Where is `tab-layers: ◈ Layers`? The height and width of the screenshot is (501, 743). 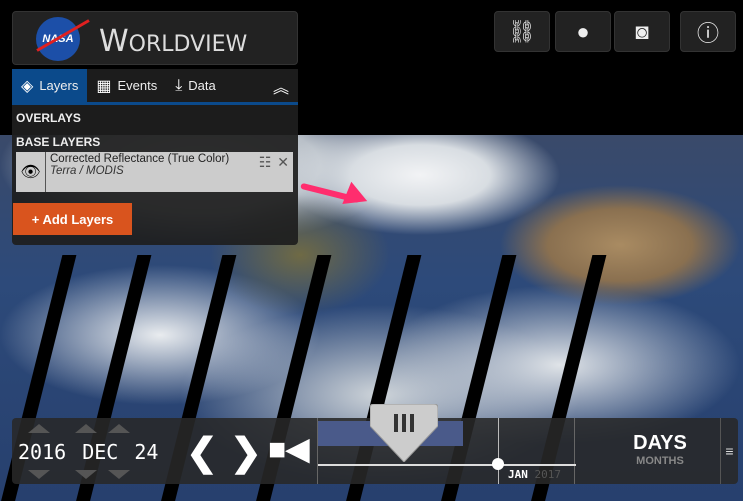 tab-layers: ◈ Layers is located at coordinates (50, 85).